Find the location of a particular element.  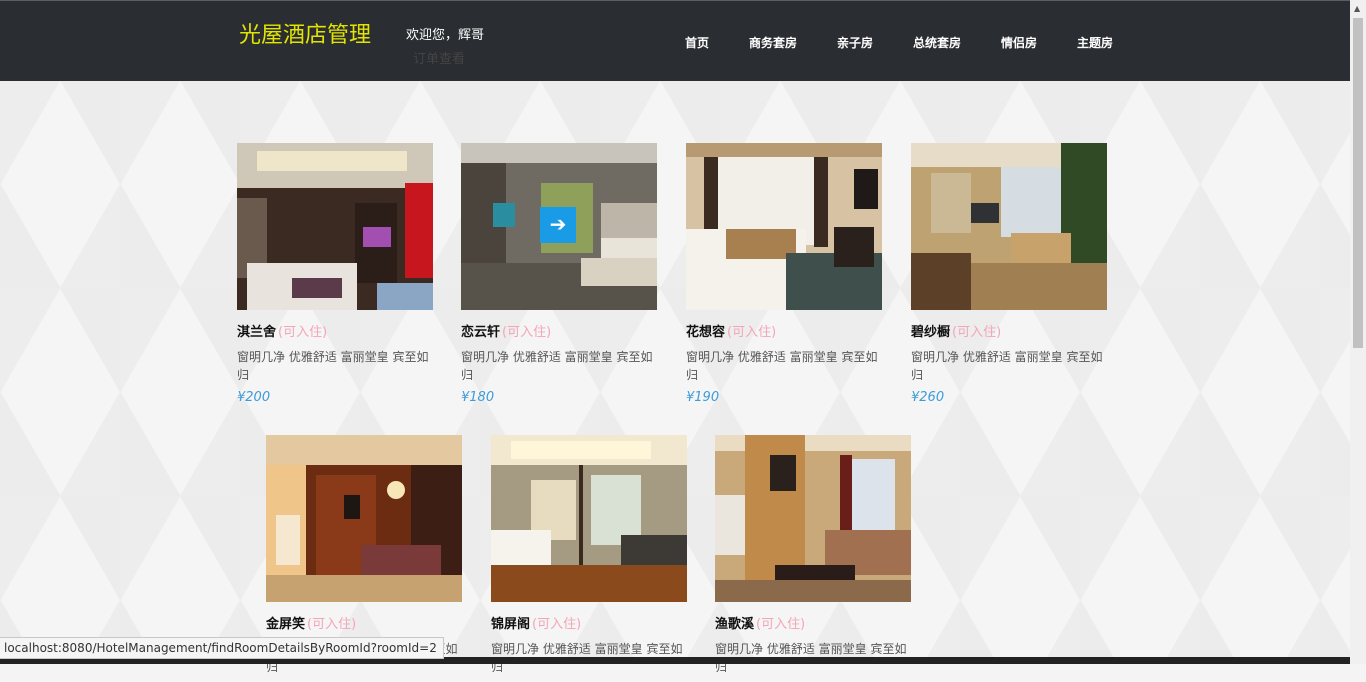

room-card: 淇兰舍 (可入住) 窗明几净 优雅舒适 富丽堂皇 宾至如归 ¥200 is located at coordinates (335, 274).